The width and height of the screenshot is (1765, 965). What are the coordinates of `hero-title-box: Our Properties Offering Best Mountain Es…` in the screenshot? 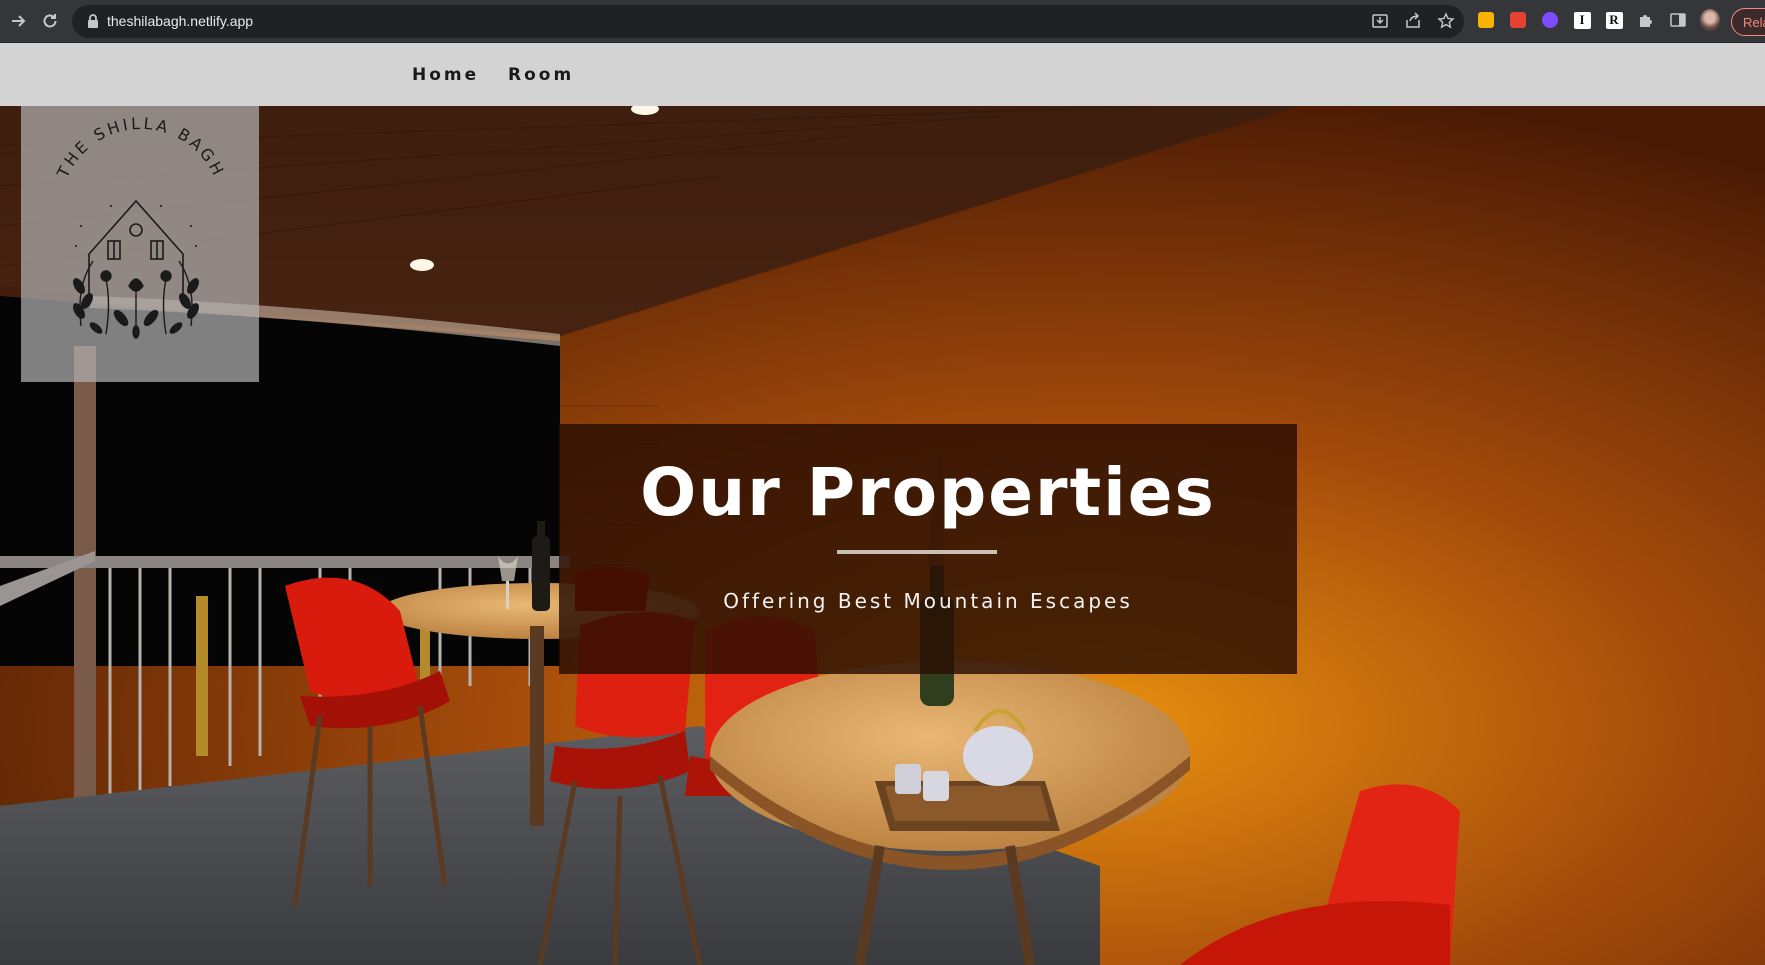 It's located at (928, 549).